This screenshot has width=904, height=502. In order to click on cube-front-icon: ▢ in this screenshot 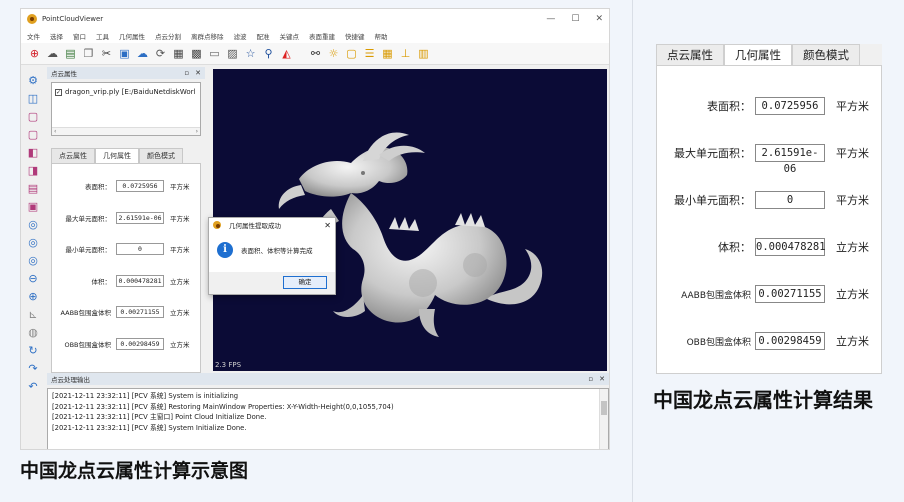, I will do `click(33, 116)`.